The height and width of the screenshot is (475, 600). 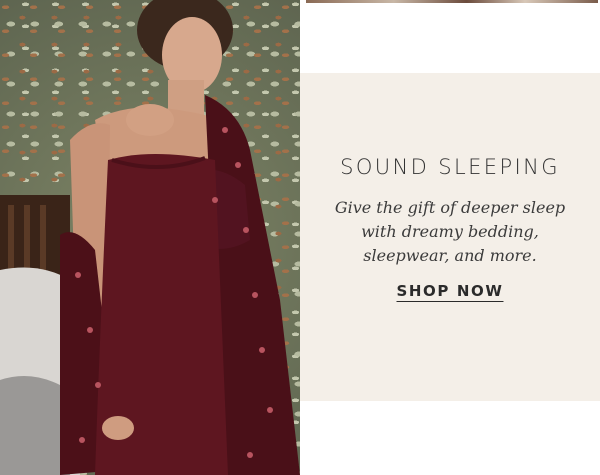 What do you see at coordinates (450, 167) in the screenshot?
I see `promo-title: SOUND SLEEPING` at bounding box center [450, 167].